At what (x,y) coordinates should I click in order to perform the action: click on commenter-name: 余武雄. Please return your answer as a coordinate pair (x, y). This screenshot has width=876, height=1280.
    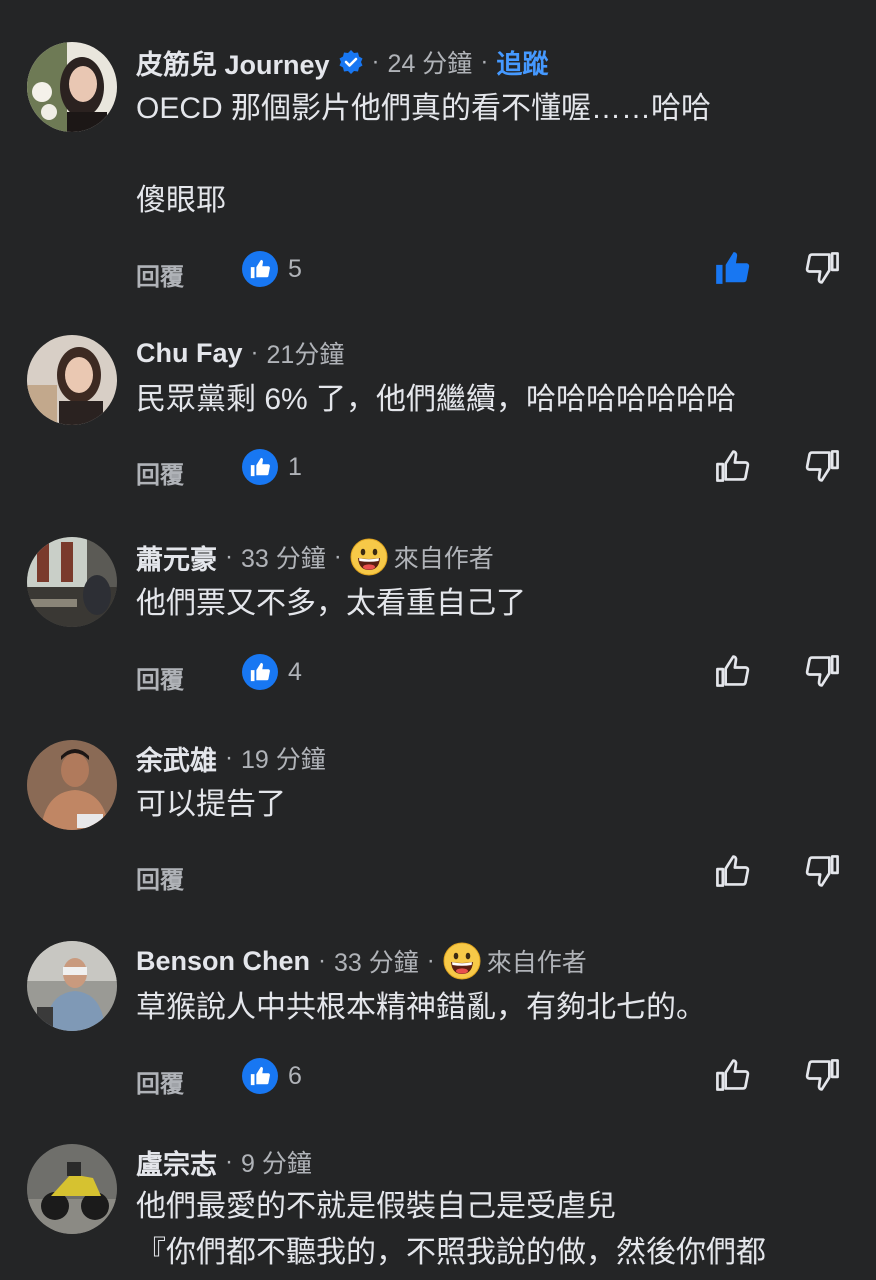
    Looking at the image, I should click on (176, 758).